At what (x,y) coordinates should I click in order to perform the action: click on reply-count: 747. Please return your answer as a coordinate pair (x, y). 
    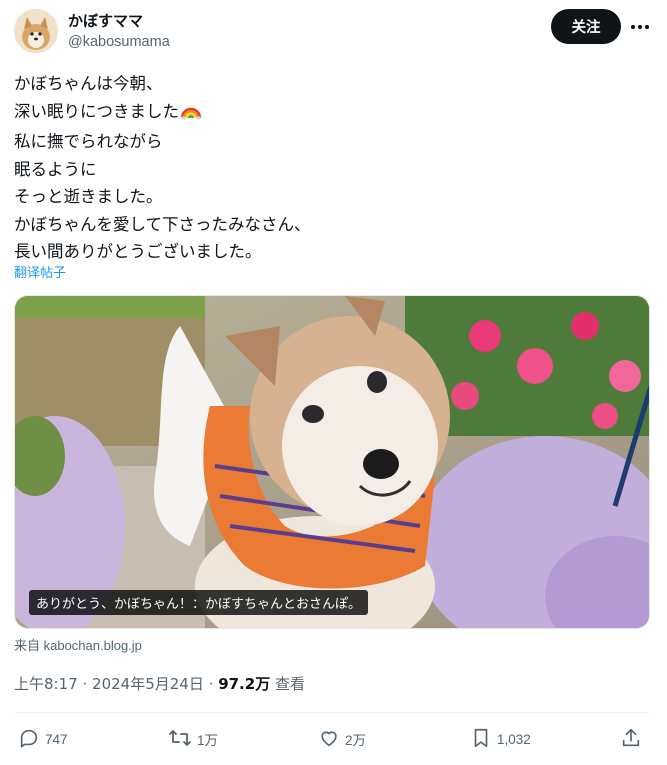
    Looking at the image, I should click on (56, 739).